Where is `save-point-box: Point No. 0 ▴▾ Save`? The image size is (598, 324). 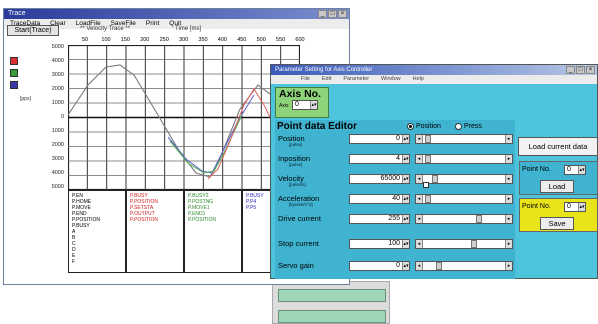
save-point-box: Point No. 0 ▴▾ Save is located at coordinates (558, 215).